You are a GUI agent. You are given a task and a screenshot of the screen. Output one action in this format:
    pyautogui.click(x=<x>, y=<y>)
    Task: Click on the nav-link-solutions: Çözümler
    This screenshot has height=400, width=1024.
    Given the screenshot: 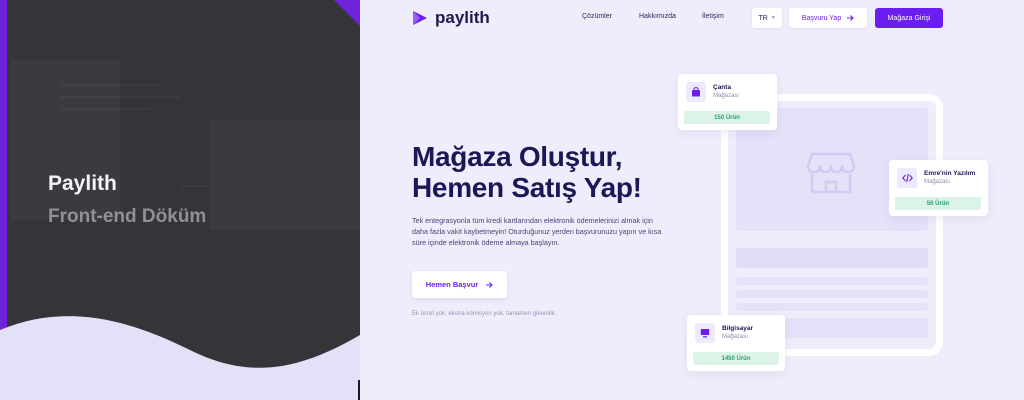 What is the action you would take?
    pyautogui.click(x=597, y=16)
    